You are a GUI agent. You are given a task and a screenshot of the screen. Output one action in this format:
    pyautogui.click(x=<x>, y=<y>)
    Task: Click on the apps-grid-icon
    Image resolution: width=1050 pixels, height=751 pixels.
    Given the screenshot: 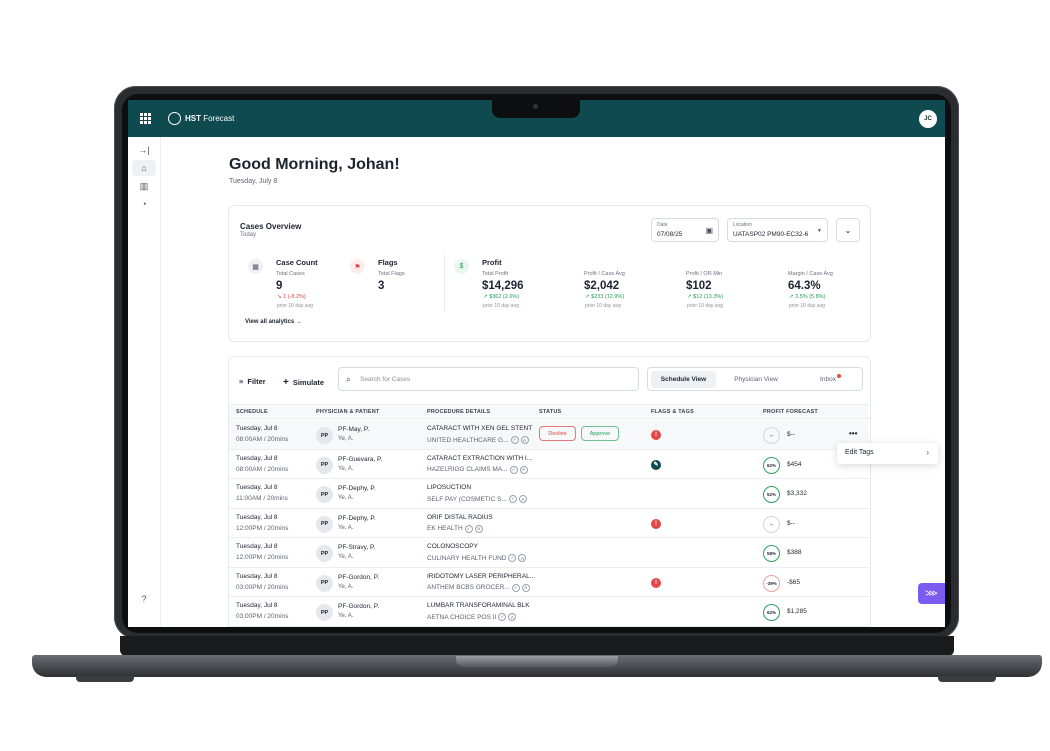 What is the action you would take?
    pyautogui.click(x=145, y=118)
    